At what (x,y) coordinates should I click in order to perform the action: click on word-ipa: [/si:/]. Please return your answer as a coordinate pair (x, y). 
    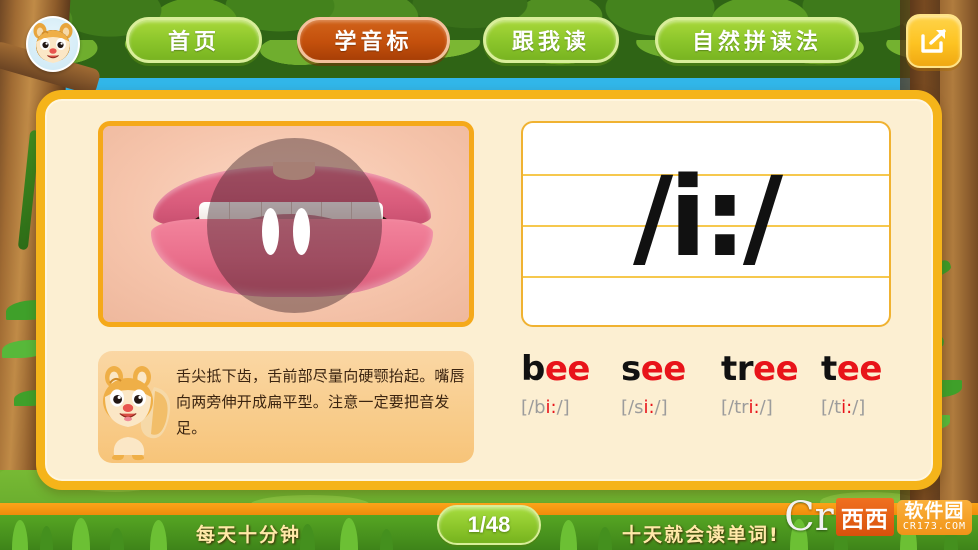
    Looking at the image, I should click on (644, 407).